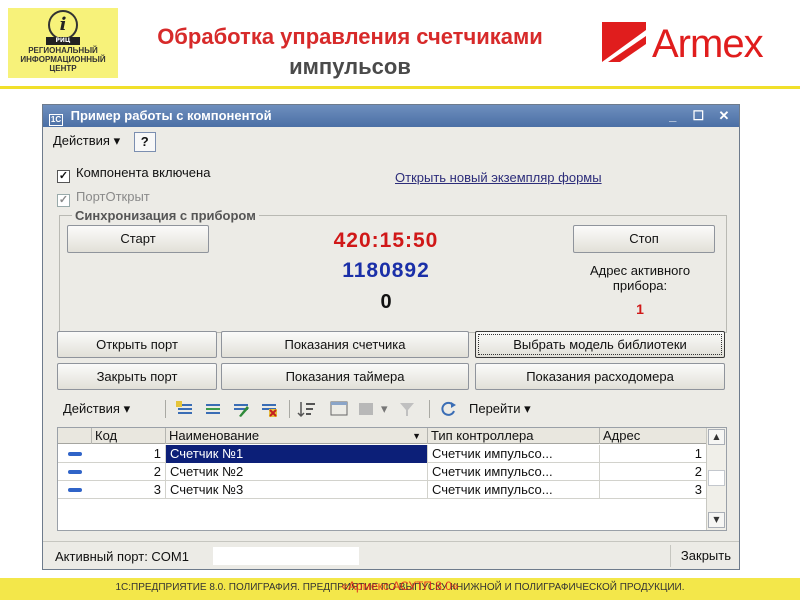  What do you see at coordinates (75, 436) in the screenshot?
I see `row-marker-header` at bounding box center [75, 436].